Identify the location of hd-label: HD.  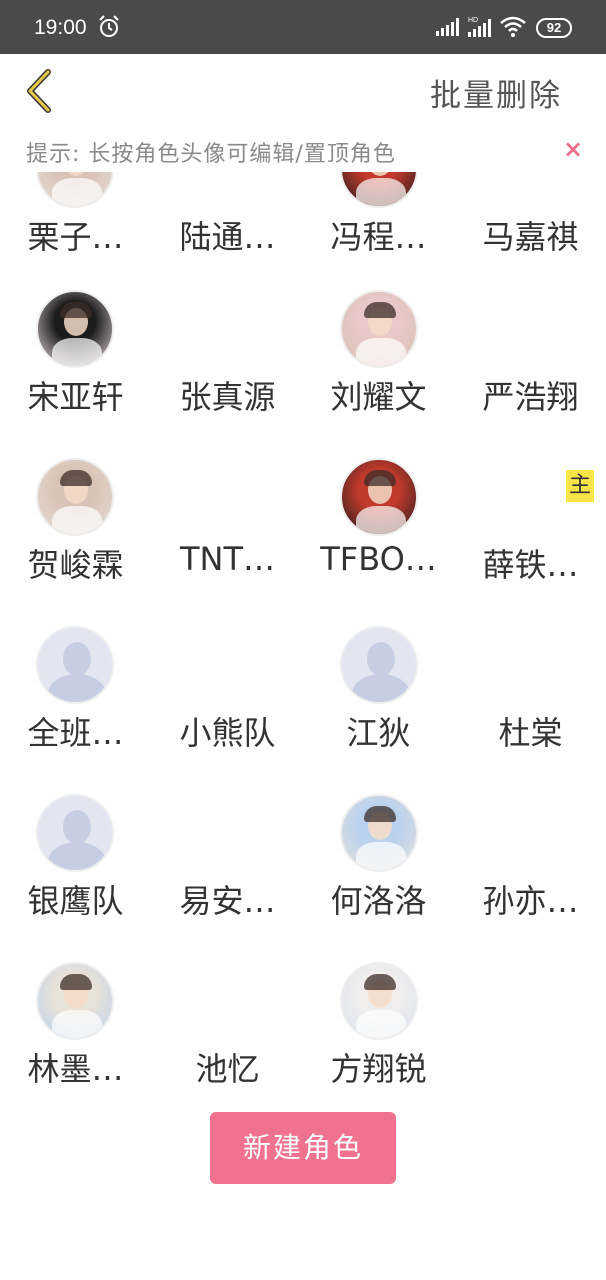
(473, 20).